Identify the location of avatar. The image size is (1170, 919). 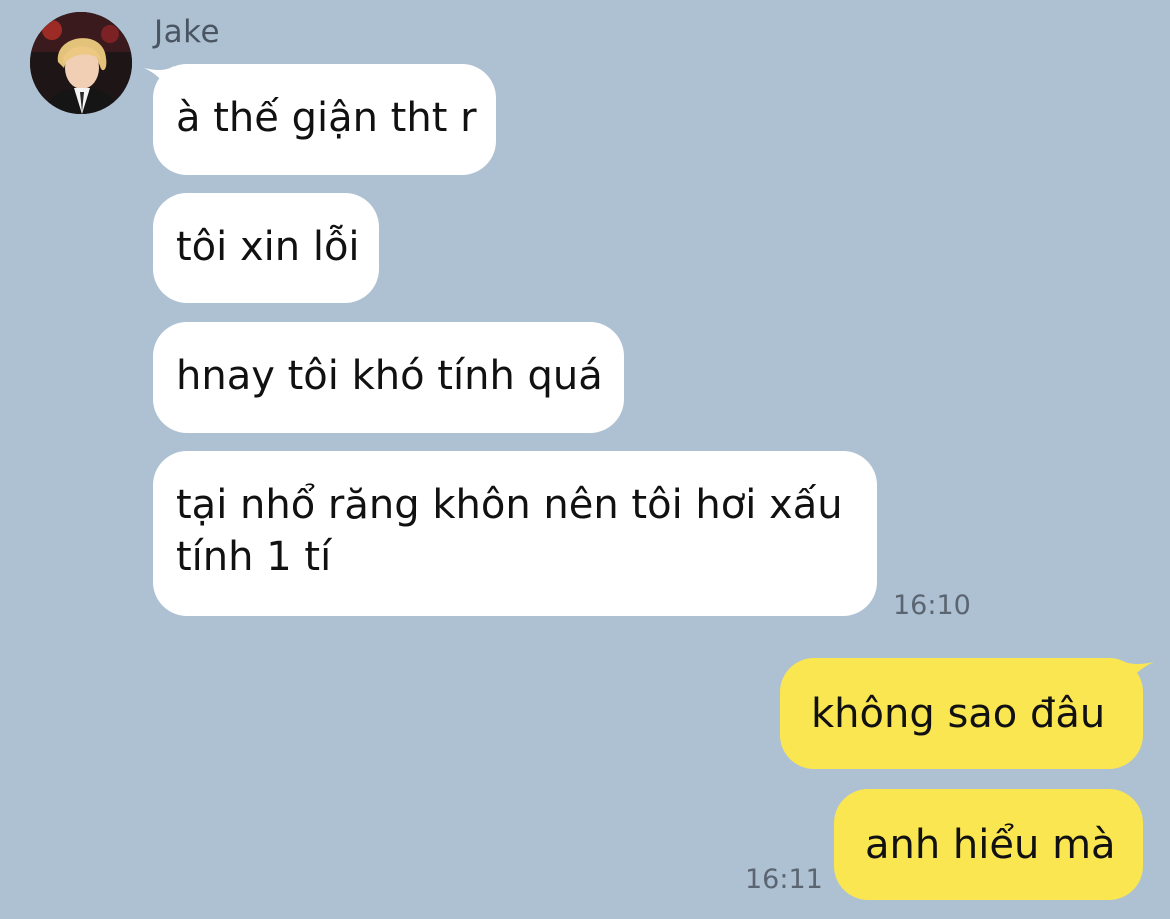
(81, 63).